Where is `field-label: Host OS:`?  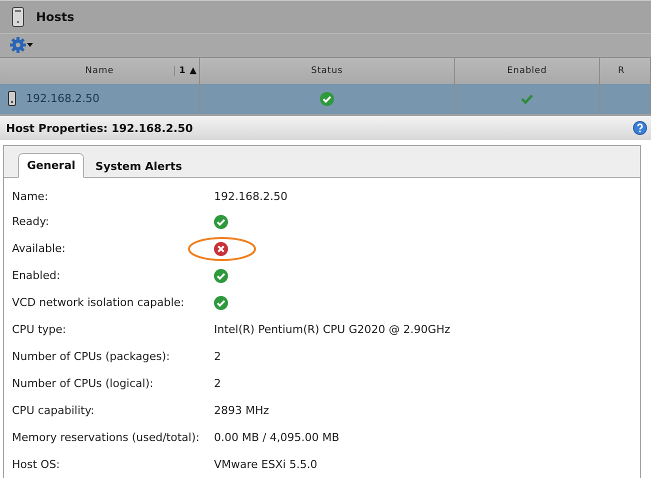 field-label: Host OS: is located at coordinates (36, 464).